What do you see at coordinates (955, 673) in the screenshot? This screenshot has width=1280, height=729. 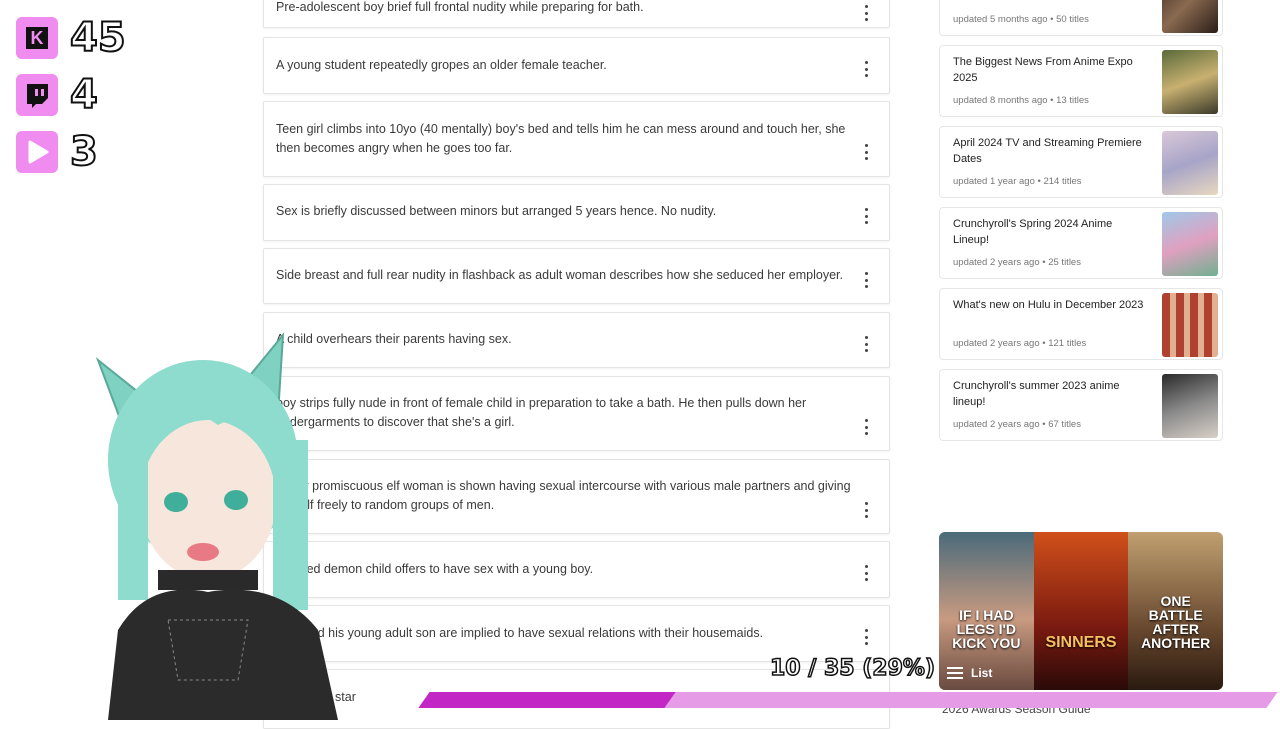 I see `list-icon` at bounding box center [955, 673].